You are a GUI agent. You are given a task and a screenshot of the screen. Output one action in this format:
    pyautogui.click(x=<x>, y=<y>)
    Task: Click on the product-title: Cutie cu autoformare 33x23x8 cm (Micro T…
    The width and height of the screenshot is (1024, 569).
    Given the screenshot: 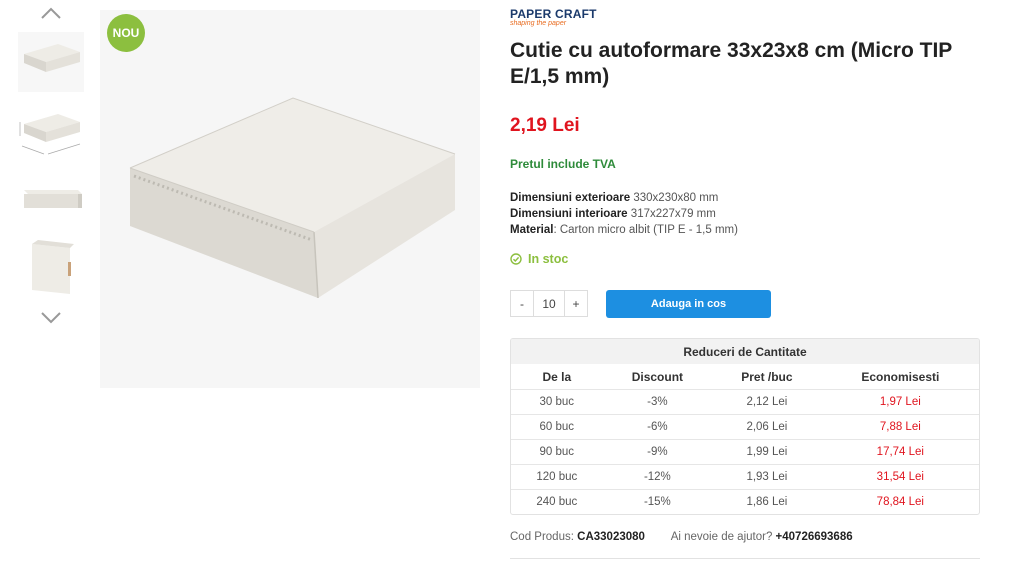 What is the action you would take?
    pyautogui.click(x=731, y=63)
    